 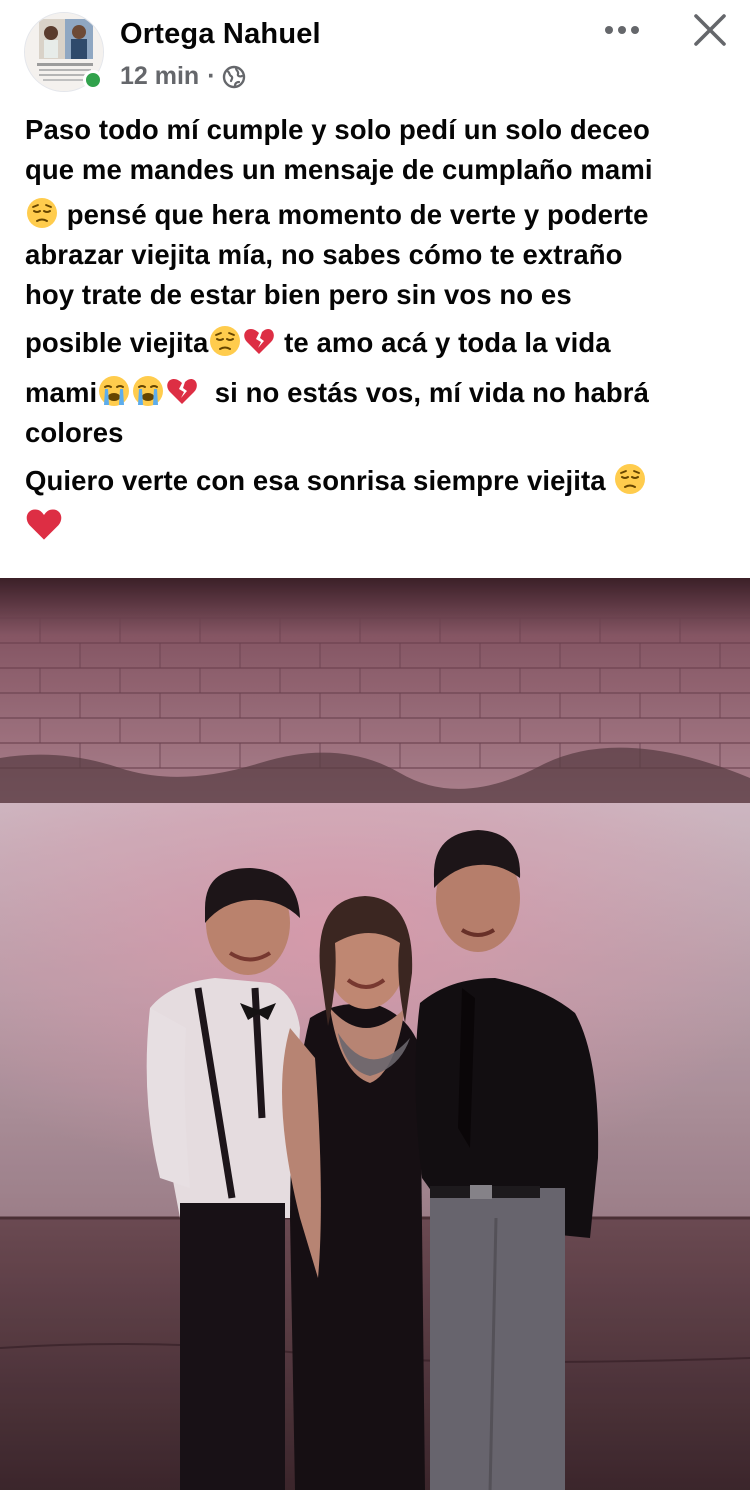 What do you see at coordinates (375, 50) in the screenshot?
I see `post-header: Ortega Nahuel 12 min ·` at bounding box center [375, 50].